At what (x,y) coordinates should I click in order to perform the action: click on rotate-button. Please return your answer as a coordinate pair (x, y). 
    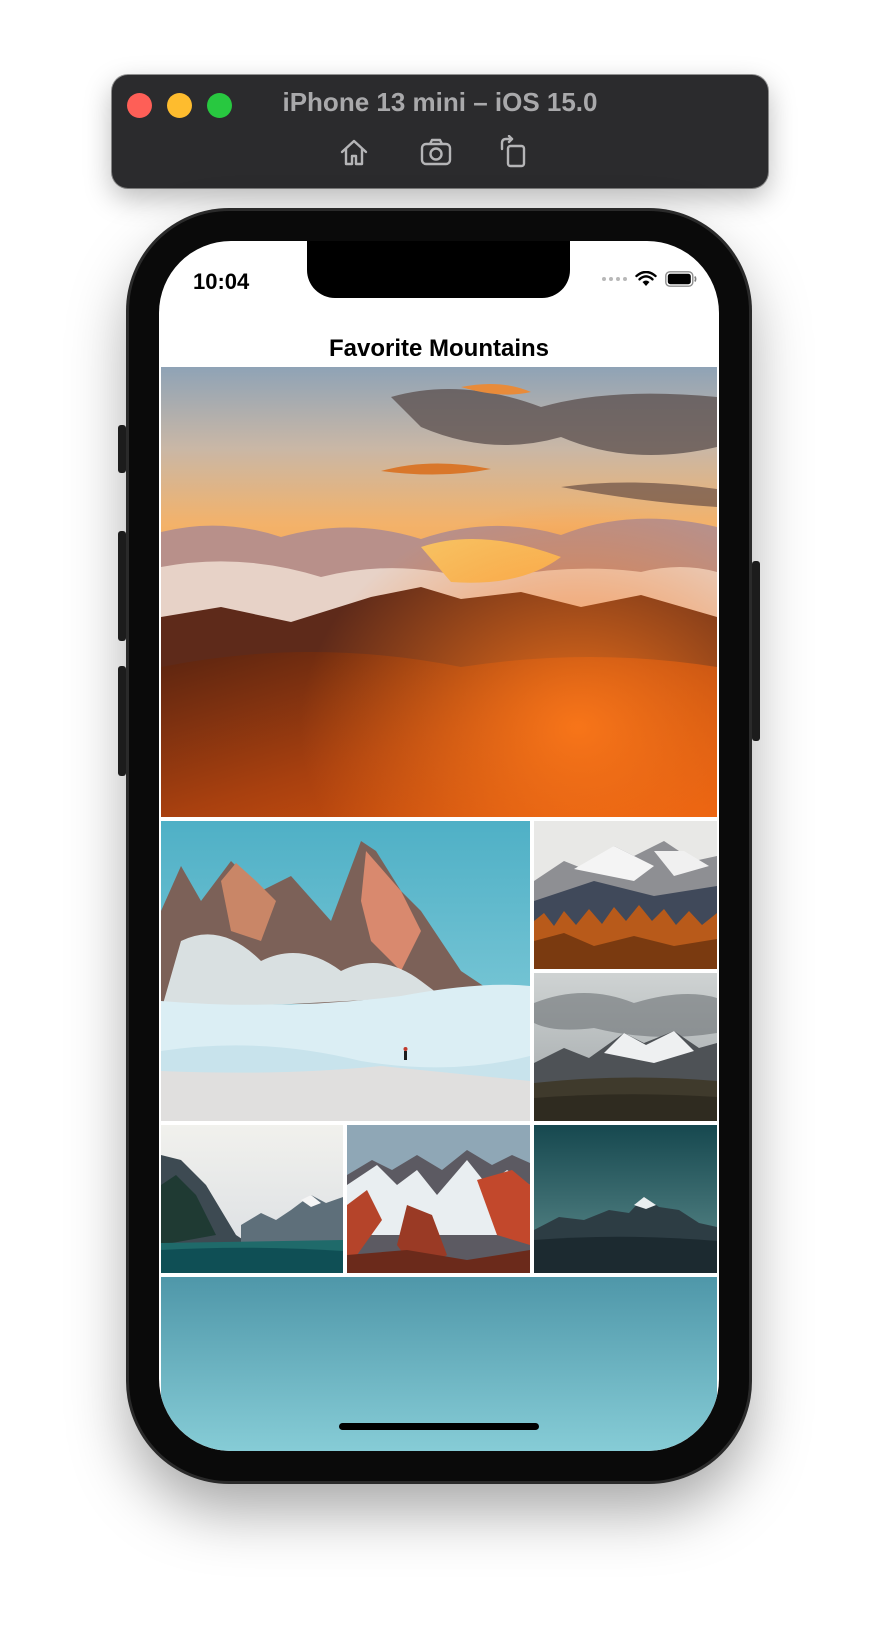
    Looking at the image, I should click on (514, 152).